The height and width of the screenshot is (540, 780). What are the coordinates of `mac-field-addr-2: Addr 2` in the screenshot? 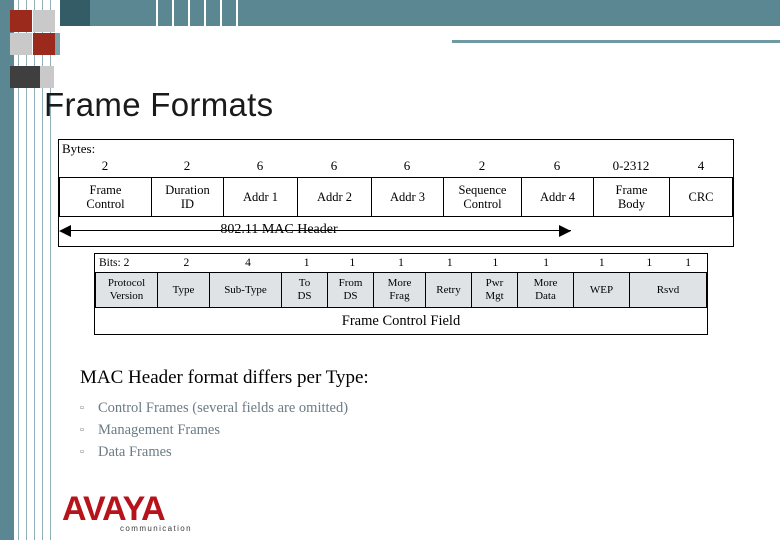 It's located at (334, 197).